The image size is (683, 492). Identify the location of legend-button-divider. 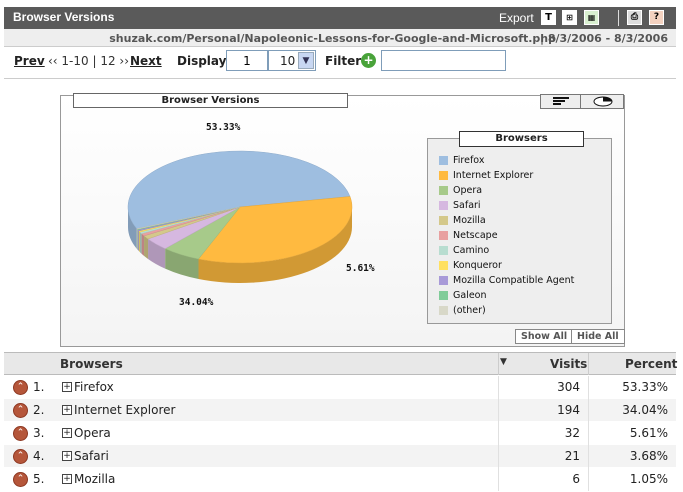
(571, 336).